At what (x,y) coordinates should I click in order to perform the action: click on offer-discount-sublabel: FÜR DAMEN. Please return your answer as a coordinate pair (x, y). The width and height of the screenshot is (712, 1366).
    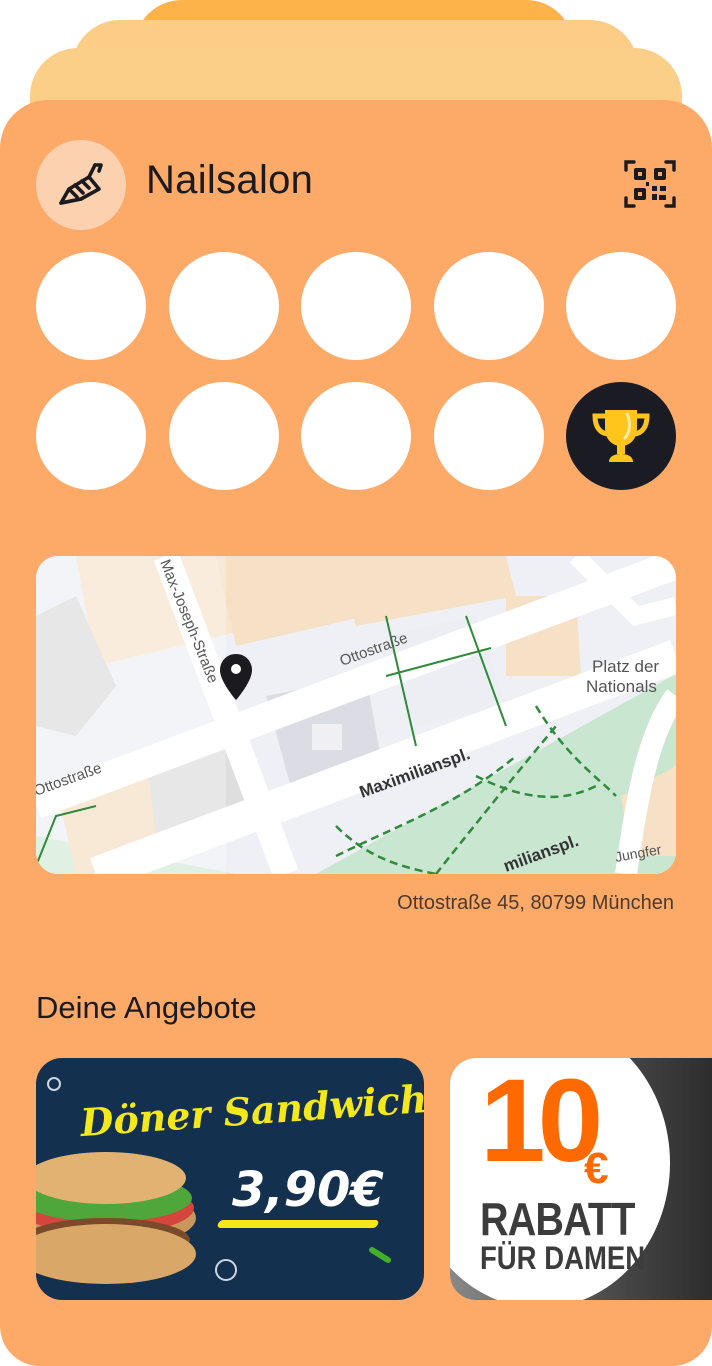
    Looking at the image, I should click on (563, 1258).